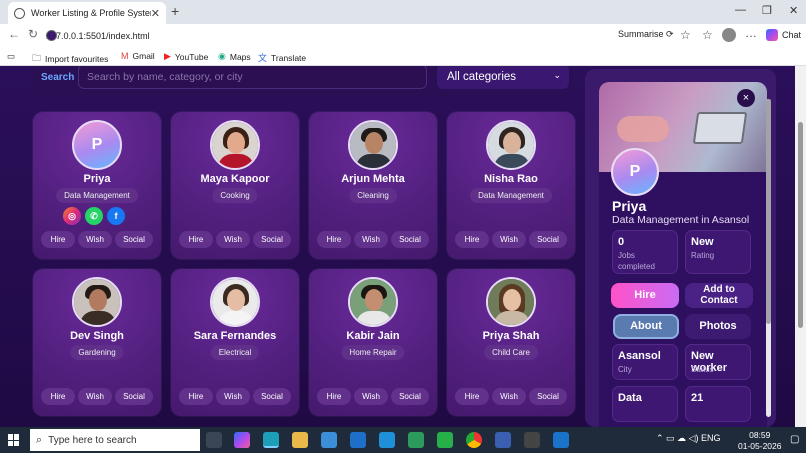 This screenshot has width=806, height=453. What do you see at coordinates (242, 440) in the screenshot?
I see `copilot-taskbar-icon` at bounding box center [242, 440].